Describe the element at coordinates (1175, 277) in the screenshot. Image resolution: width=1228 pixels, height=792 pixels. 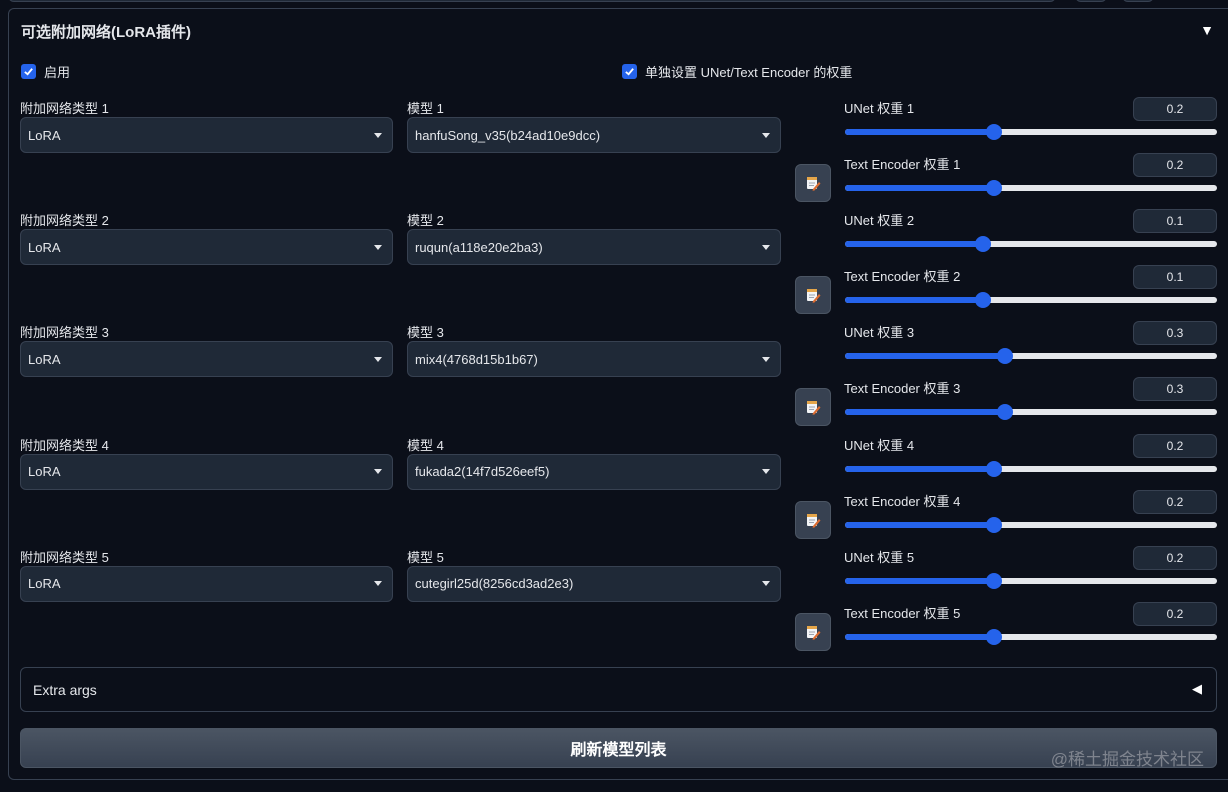
I see `text-encoder-weight-input: 0.1` at that location.